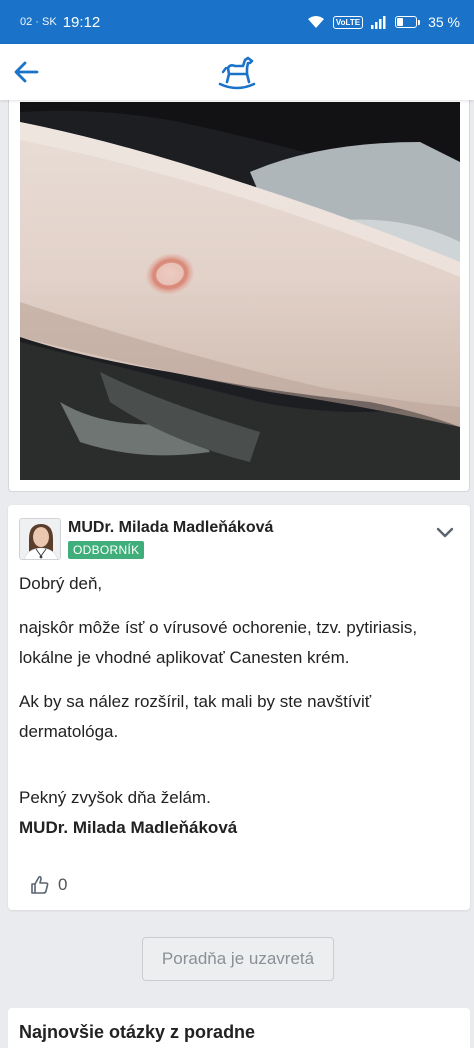 The width and height of the screenshot is (474, 1048). What do you see at coordinates (408, 22) in the screenshot?
I see `battery-icon` at bounding box center [408, 22].